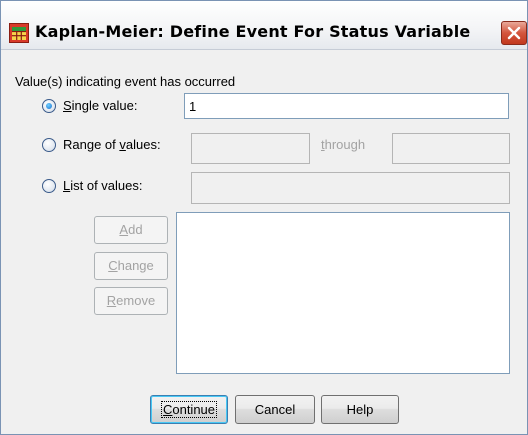 This screenshot has height=435, width=528. I want to click on close-button, so click(514, 33).